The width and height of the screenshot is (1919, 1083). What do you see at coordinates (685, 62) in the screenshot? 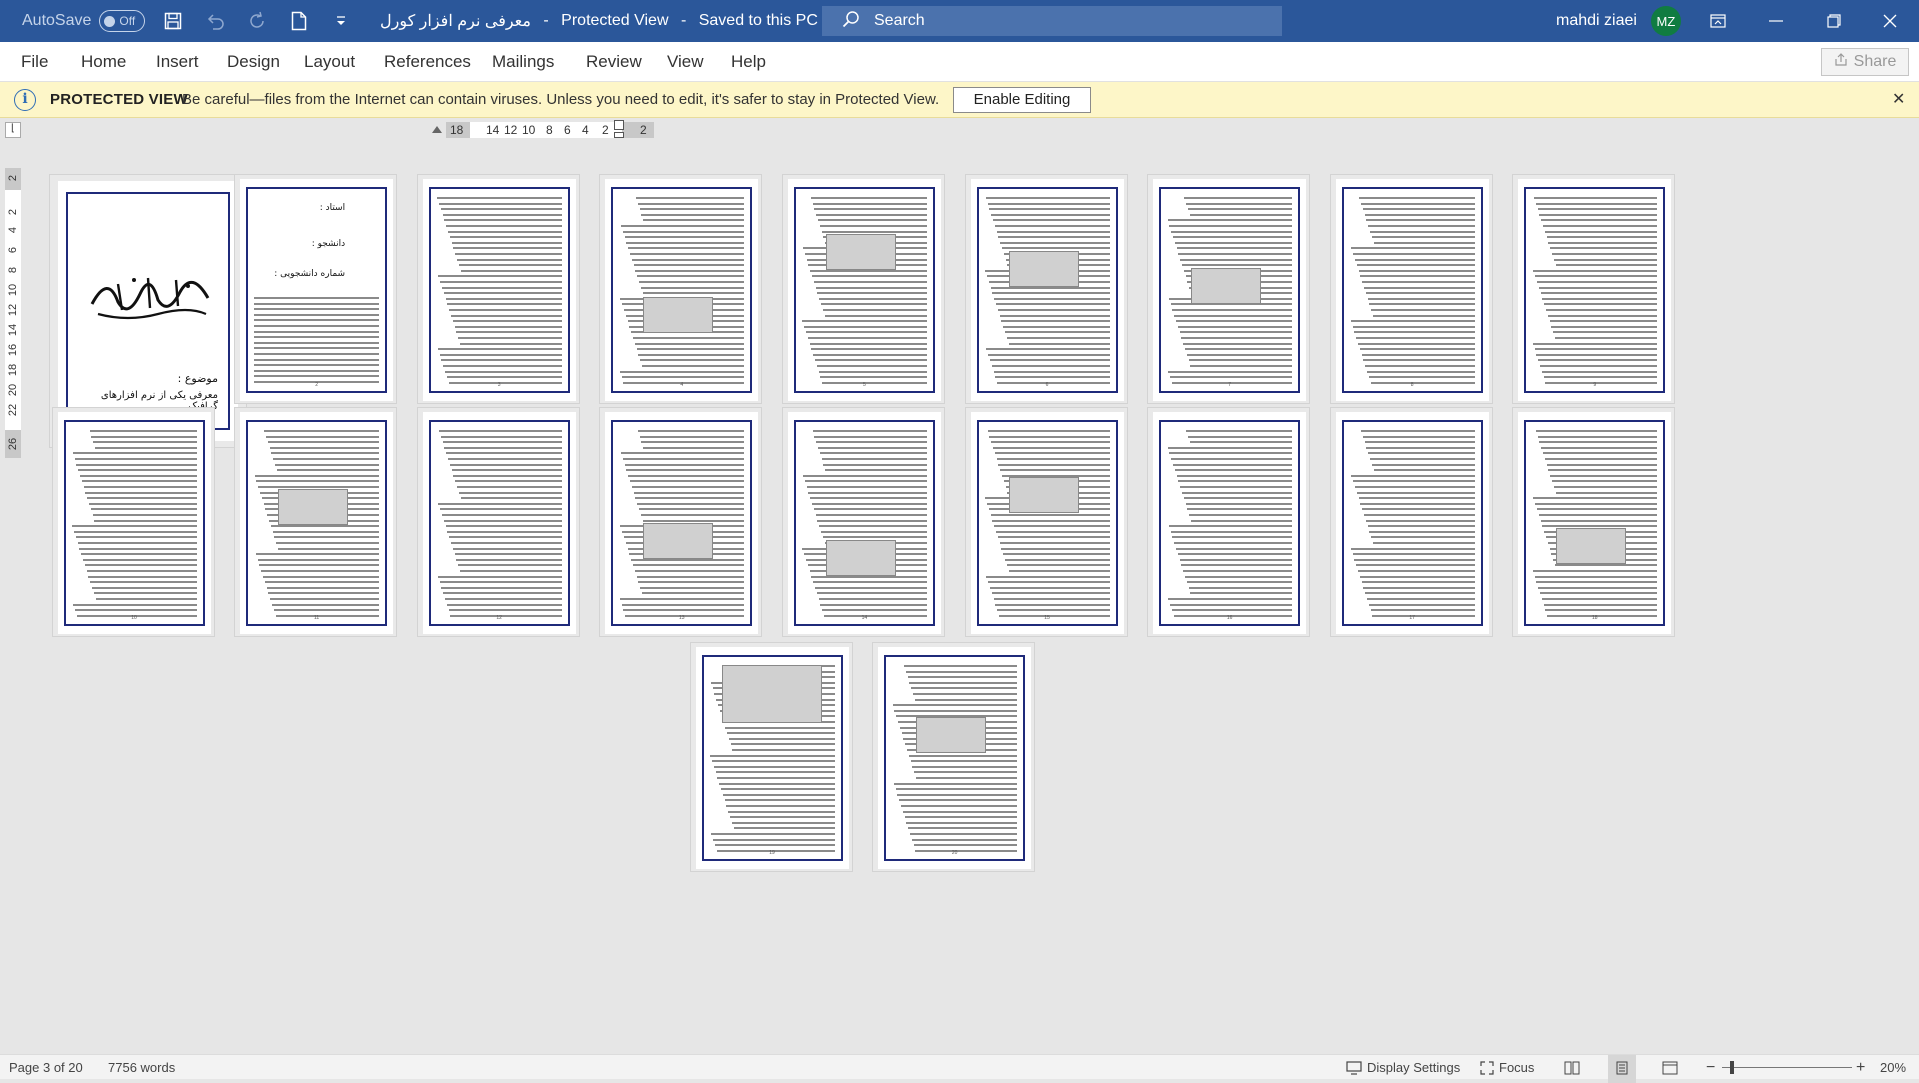
I see `tab-view: View` at bounding box center [685, 62].